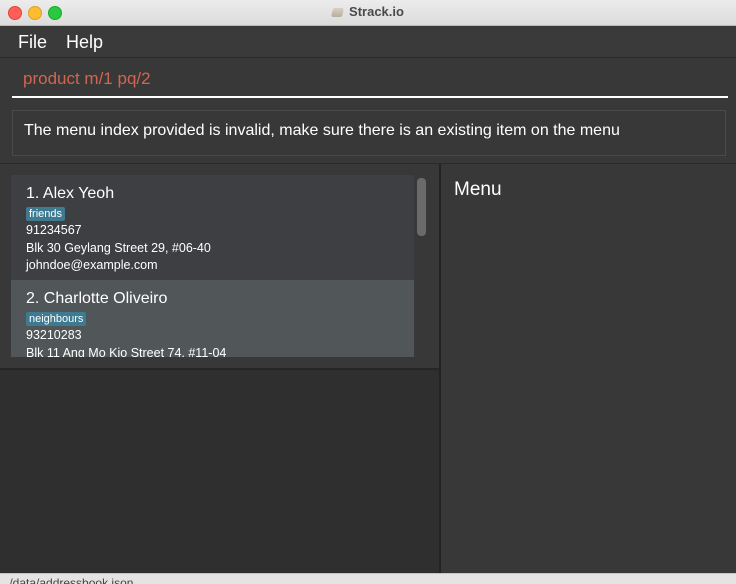 Image resolution: width=736 pixels, height=584 pixels. I want to click on app-logo-icon, so click(337, 12).